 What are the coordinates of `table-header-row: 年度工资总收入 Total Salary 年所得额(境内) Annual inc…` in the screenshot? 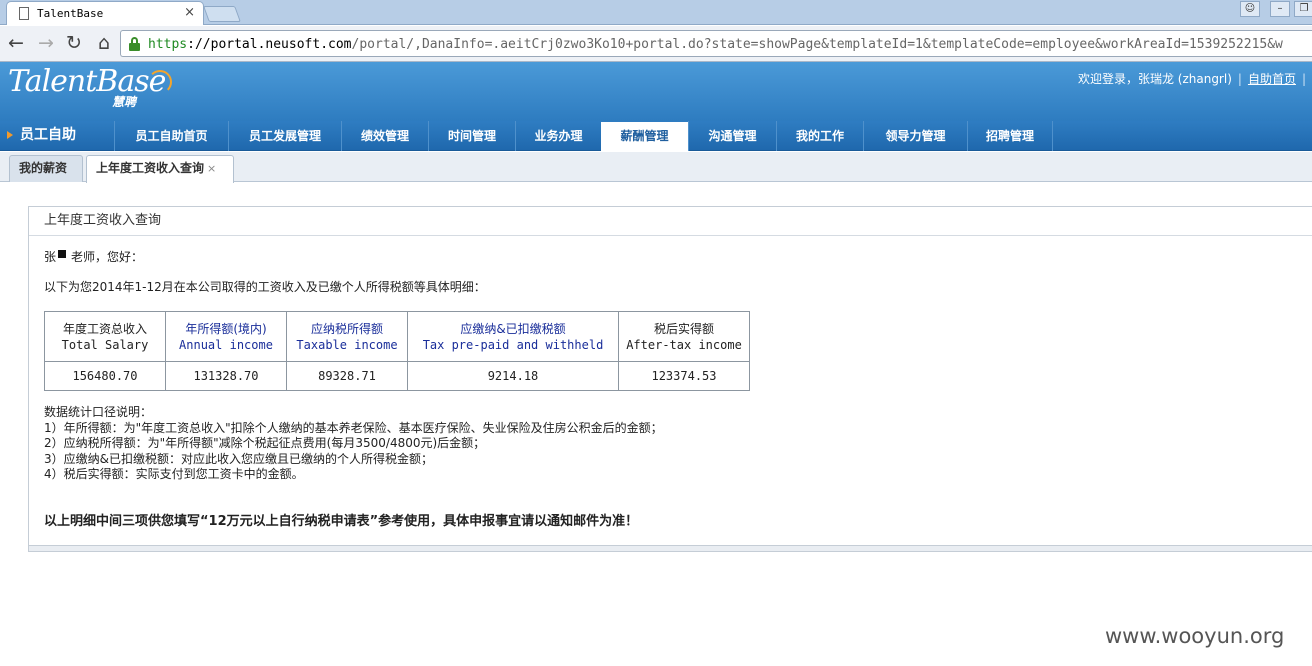 It's located at (397, 336).